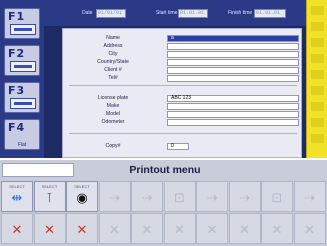 The image size is (327, 246). What do you see at coordinates (233, 70) in the screenshot?
I see `client-number-field` at bounding box center [233, 70].